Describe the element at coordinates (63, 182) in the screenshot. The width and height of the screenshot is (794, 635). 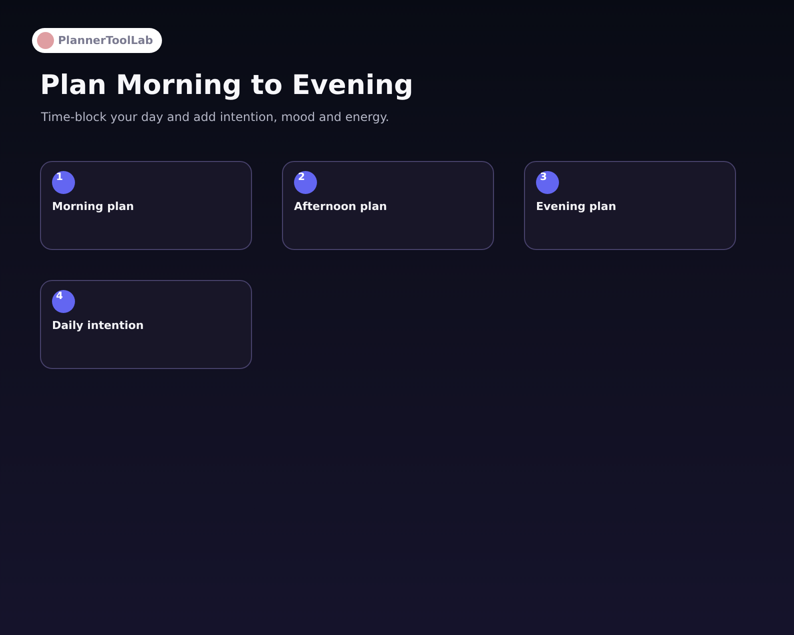
I see `step-number: 1` at that location.